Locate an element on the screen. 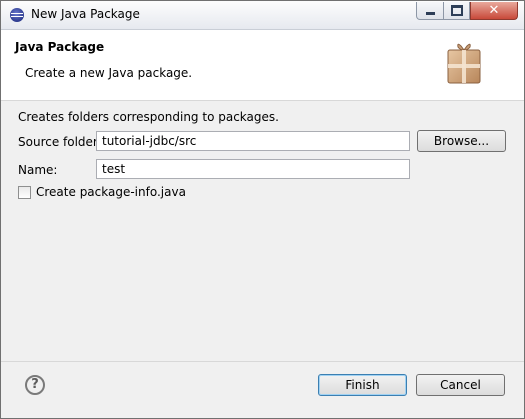  help-icon: ? is located at coordinates (35, 385).